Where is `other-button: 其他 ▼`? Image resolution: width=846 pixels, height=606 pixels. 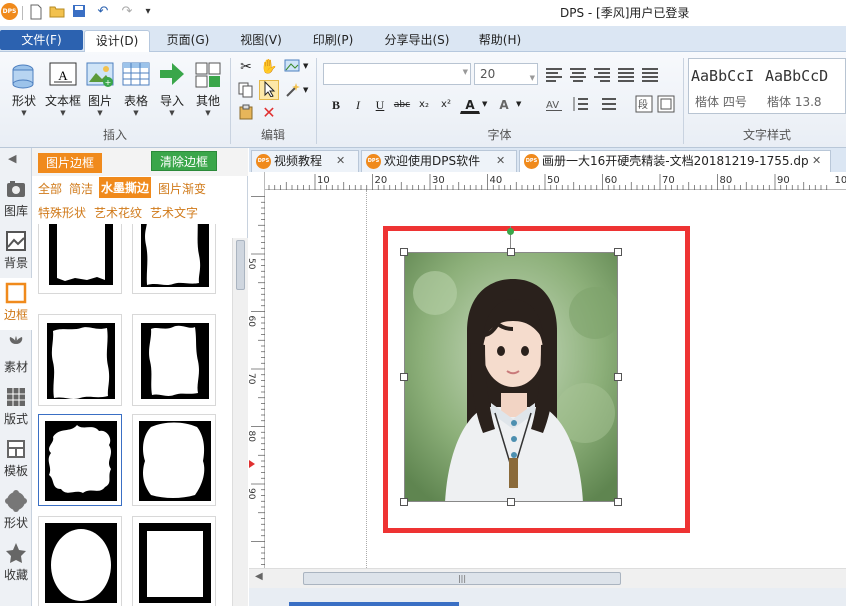 other-button: 其他 ▼ is located at coordinates (208, 90).